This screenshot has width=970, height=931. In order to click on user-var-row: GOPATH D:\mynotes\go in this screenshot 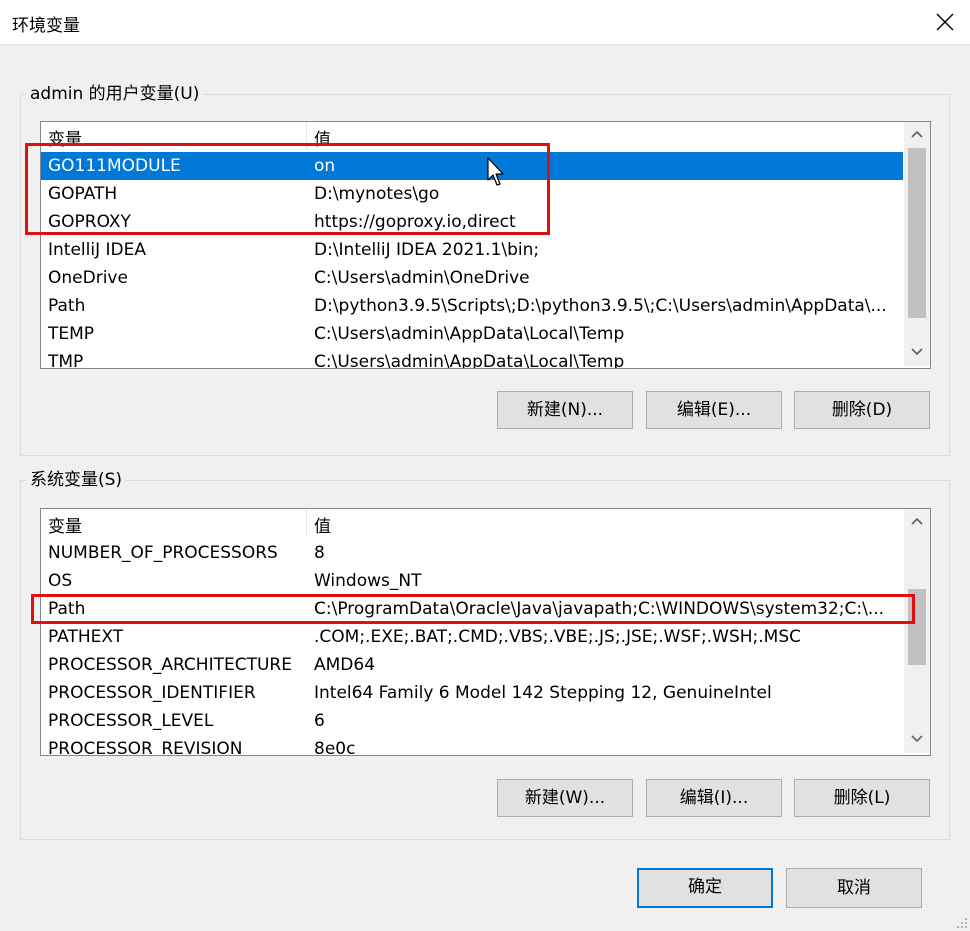, I will do `click(472, 194)`.